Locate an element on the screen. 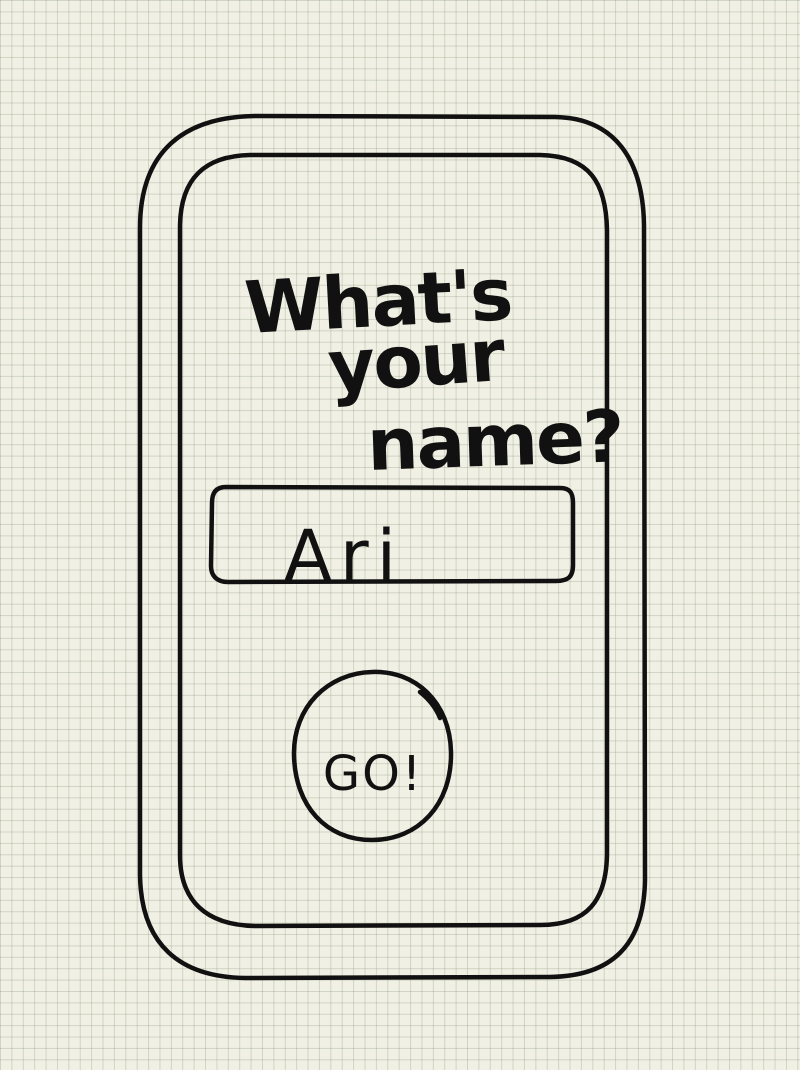  go-button: GO! is located at coordinates (372, 756).